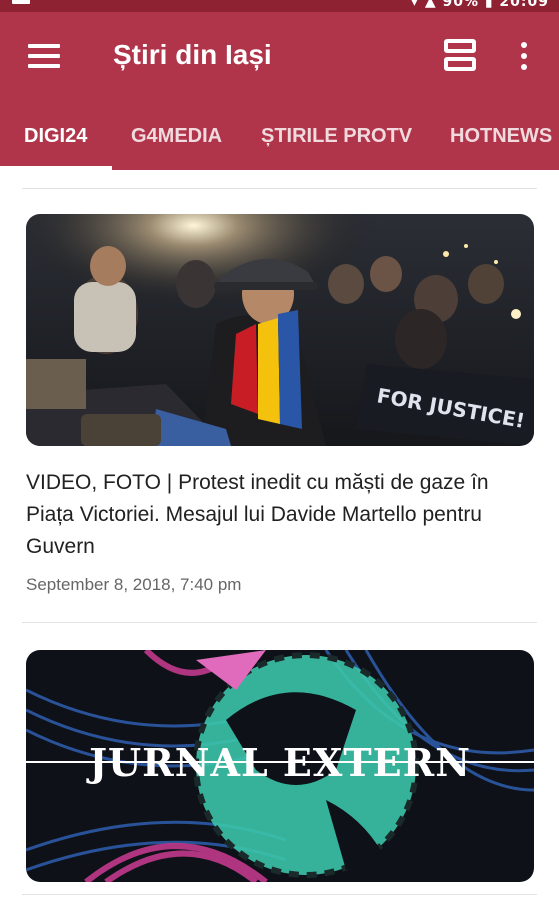 The height and width of the screenshot is (900, 559). Describe the element at coordinates (524, 56) in the screenshot. I see `more-vert-icon` at that location.